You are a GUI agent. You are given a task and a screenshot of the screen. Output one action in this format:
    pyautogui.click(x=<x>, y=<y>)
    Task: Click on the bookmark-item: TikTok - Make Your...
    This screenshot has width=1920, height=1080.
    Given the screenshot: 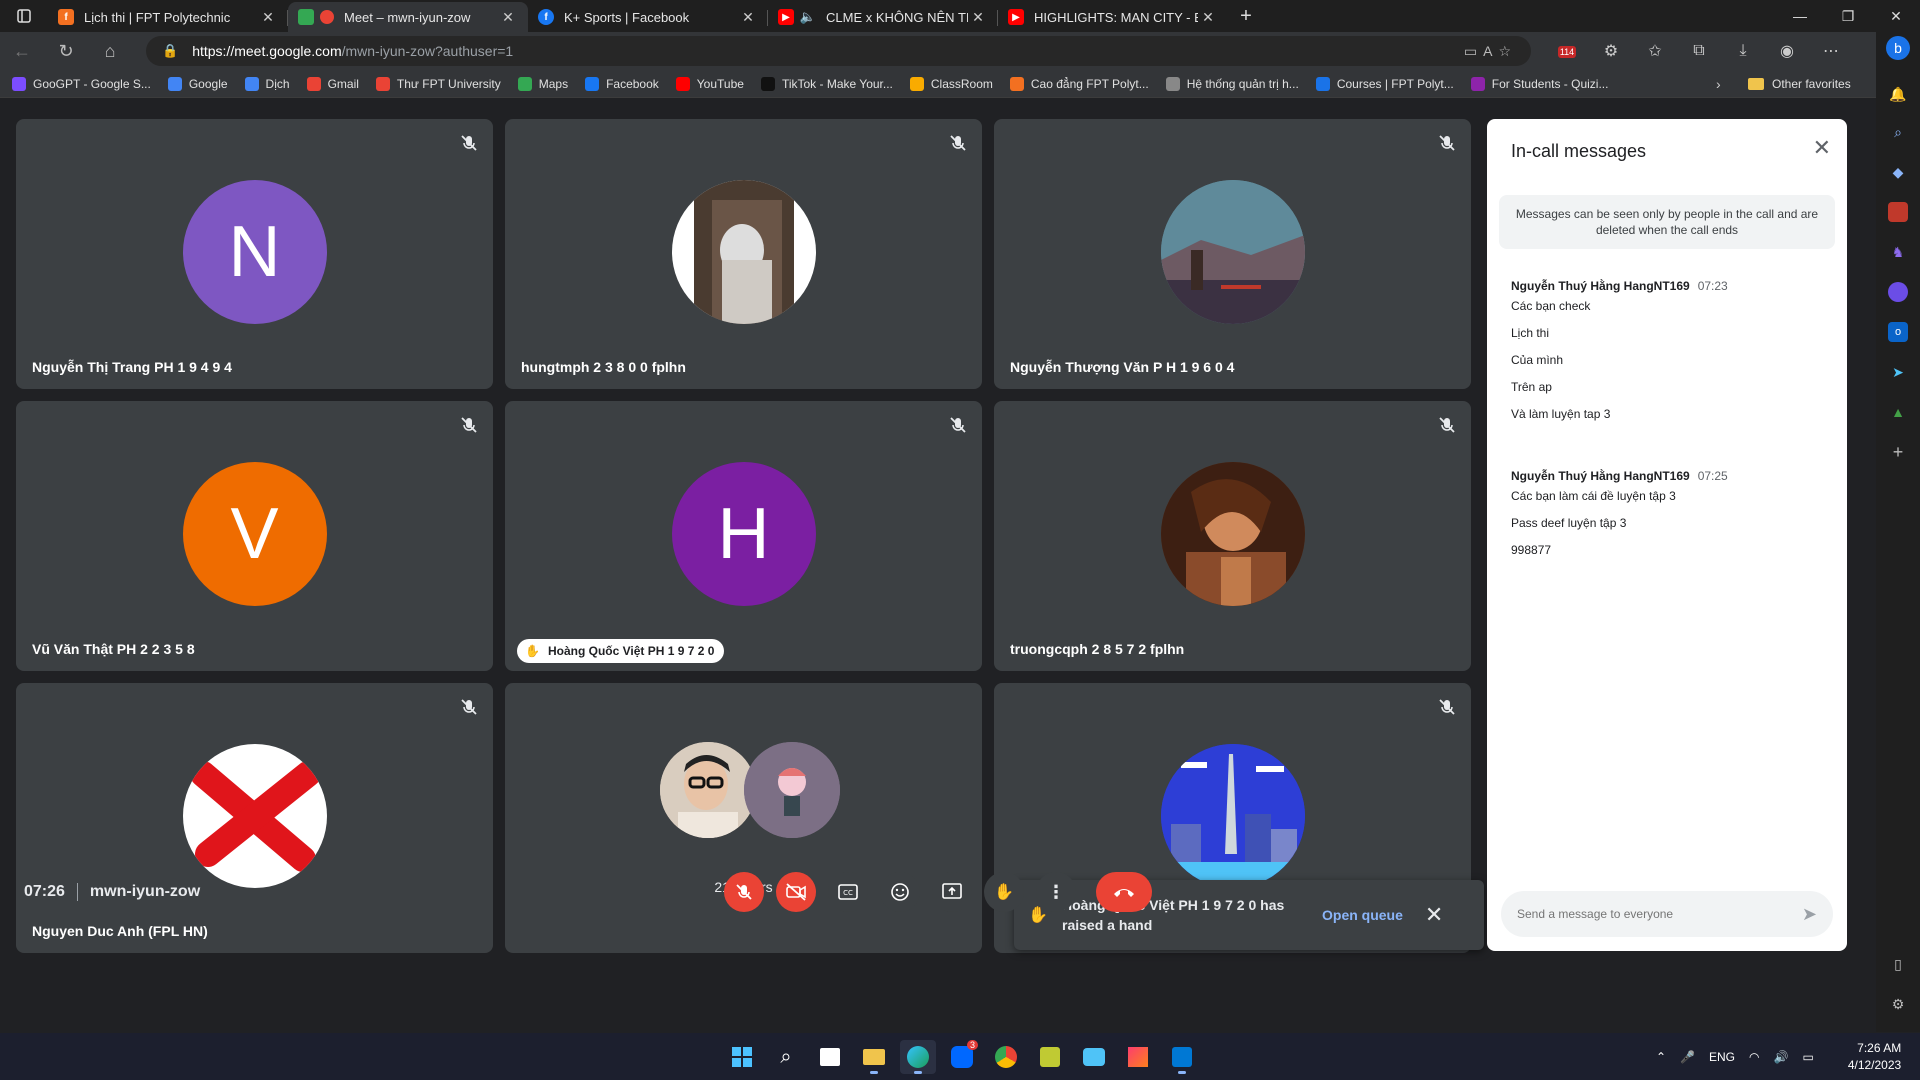 What is the action you would take?
    pyautogui.click(x=826, y=83)
    